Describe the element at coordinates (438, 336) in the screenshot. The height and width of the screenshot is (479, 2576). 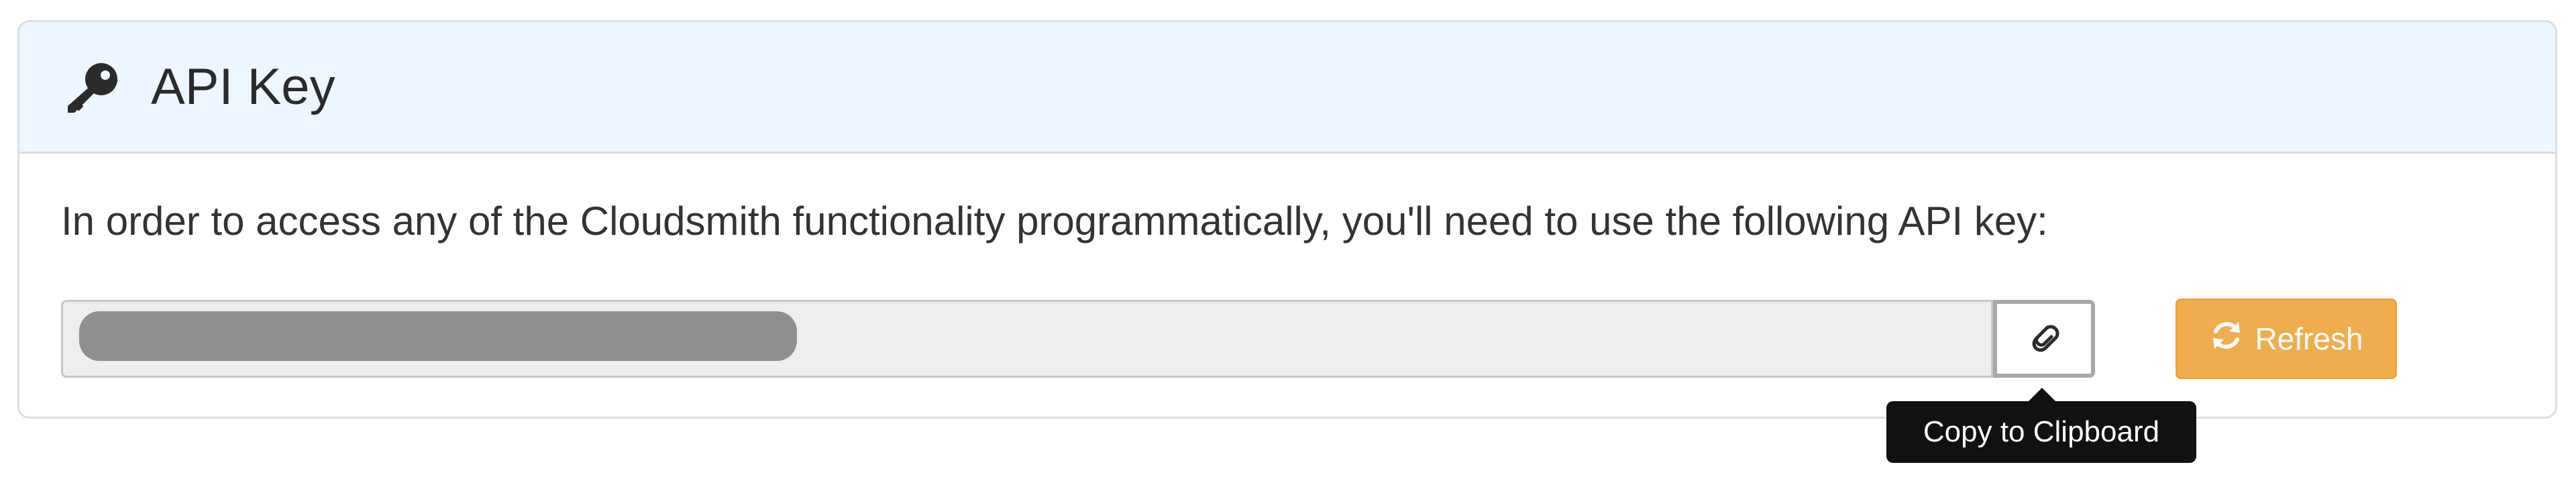
I see `api-key-redaction` at that location.